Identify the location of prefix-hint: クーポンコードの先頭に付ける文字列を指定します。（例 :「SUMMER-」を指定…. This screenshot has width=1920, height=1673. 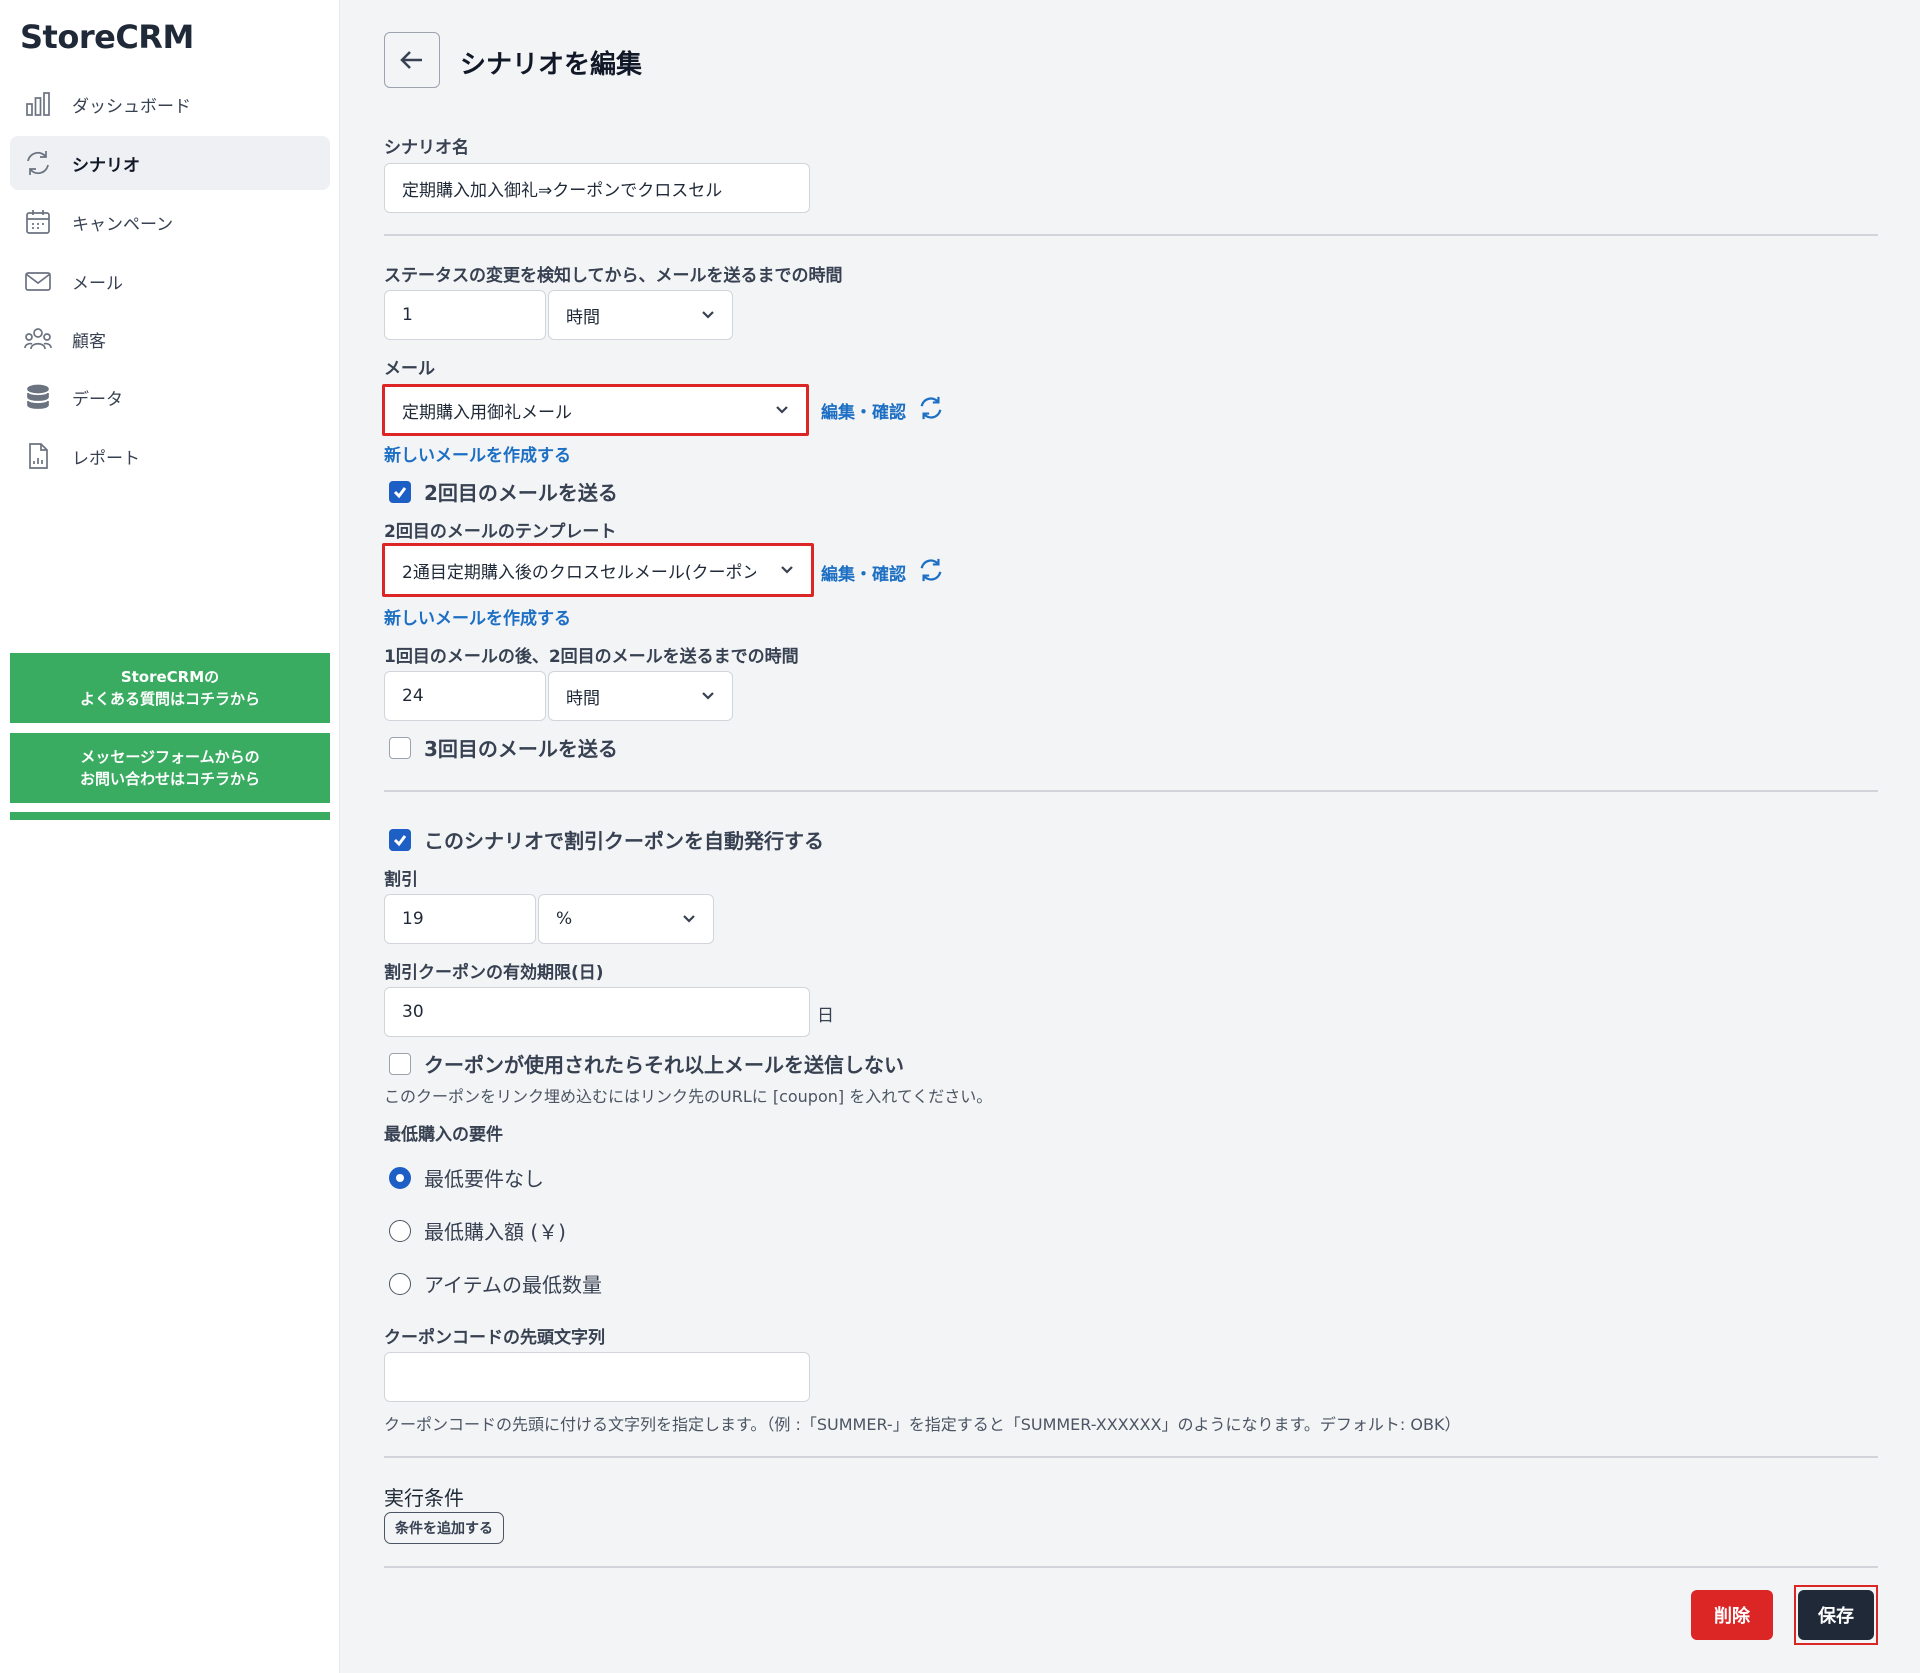
(922, 1424).